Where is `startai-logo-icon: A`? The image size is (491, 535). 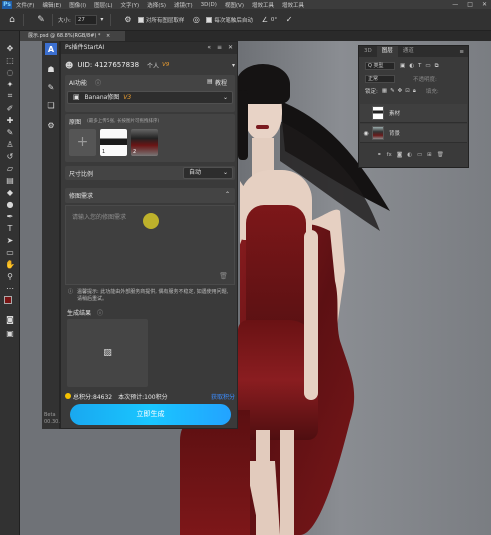 startai-logo-icon: A is located at coordinates (51, 49).